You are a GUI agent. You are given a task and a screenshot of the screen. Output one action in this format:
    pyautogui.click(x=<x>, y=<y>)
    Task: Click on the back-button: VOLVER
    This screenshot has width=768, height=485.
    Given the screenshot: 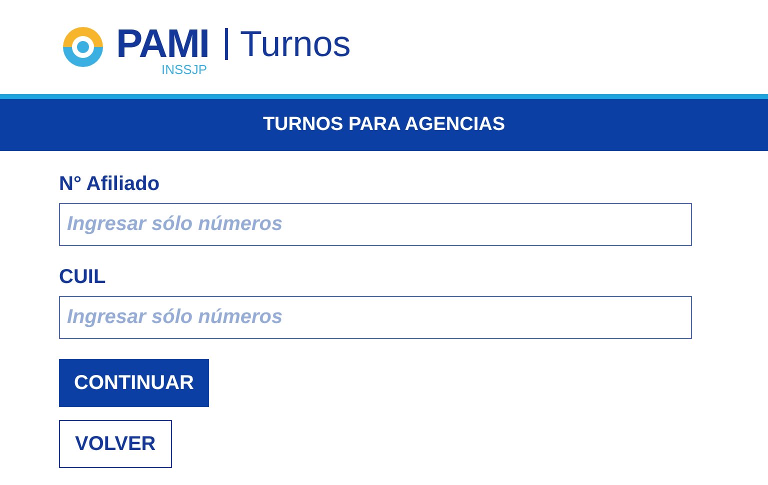 What is the action you would take?
    pyautogui.click(x=115, y=444)
    